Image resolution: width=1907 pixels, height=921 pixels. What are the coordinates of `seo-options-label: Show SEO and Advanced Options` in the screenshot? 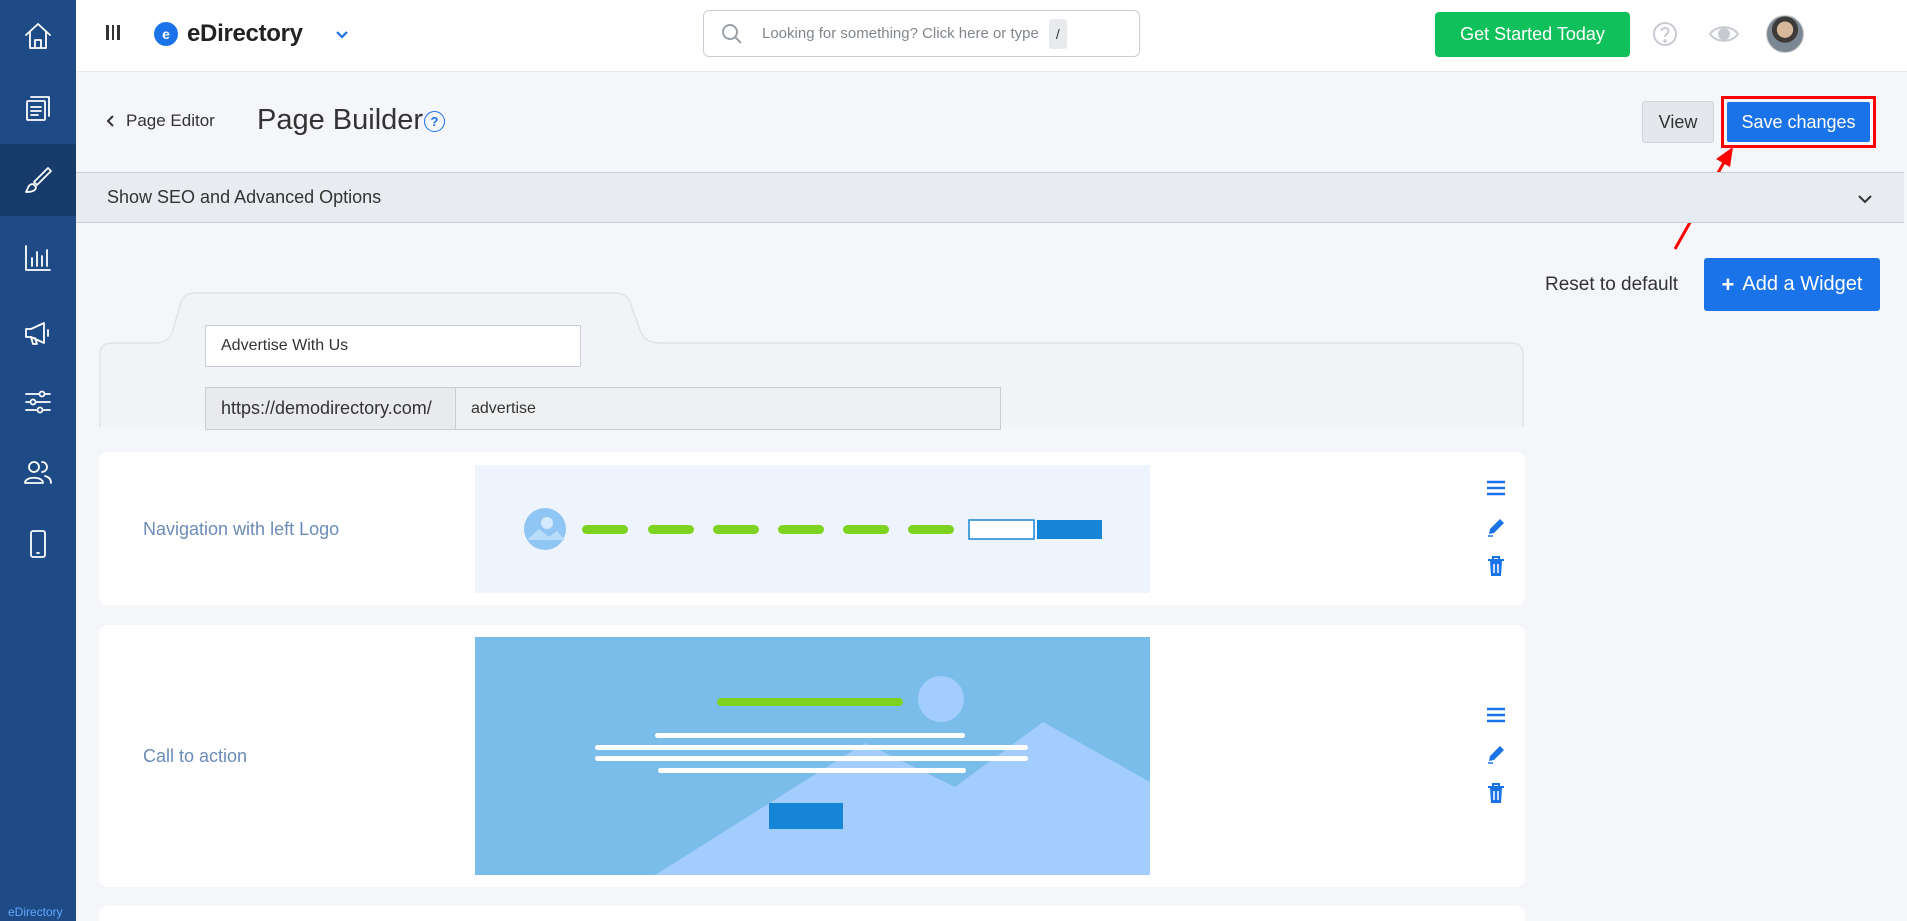 It's located at (244, 197).